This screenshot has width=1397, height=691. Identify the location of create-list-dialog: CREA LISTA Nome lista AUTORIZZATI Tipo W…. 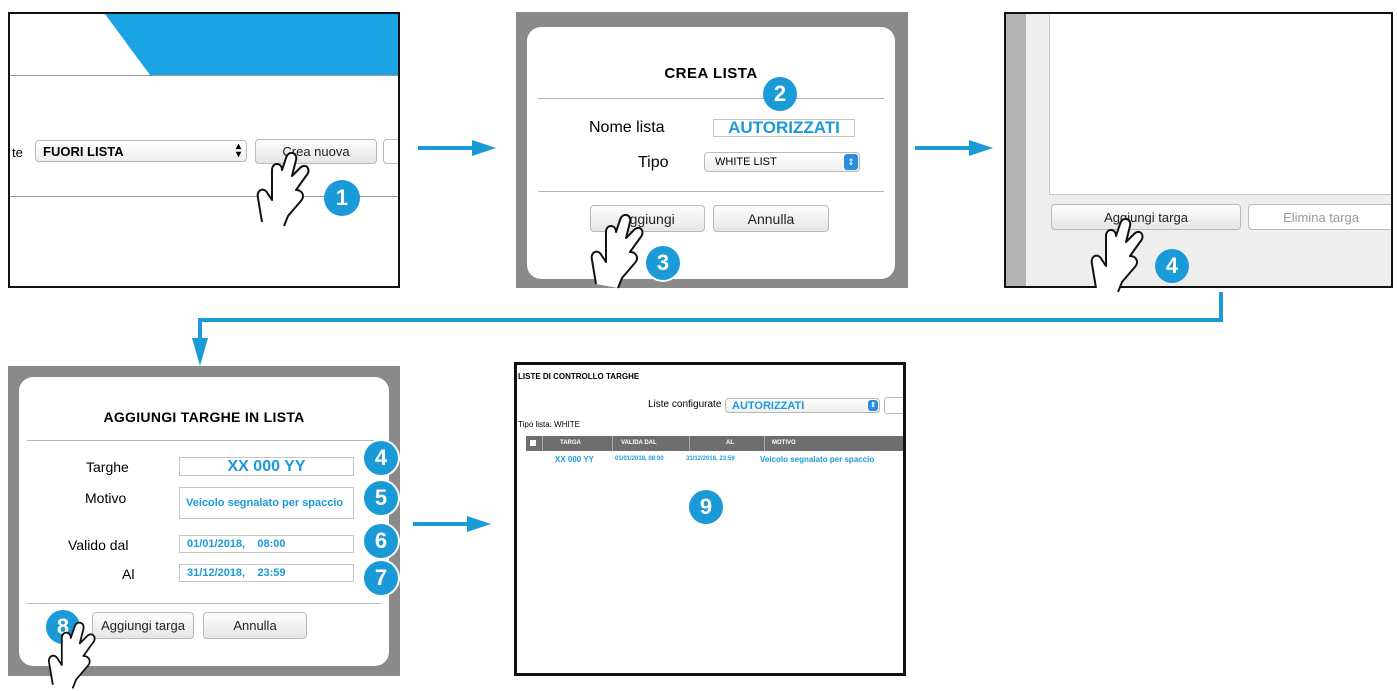
(711, 153).